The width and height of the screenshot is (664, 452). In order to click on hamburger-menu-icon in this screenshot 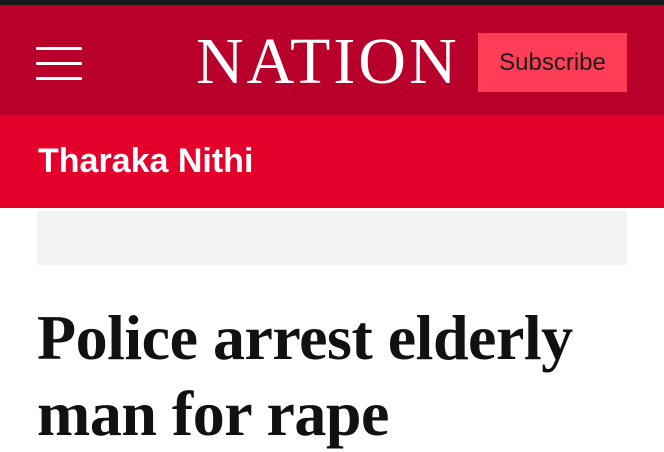, I will do `click(59, 63)`.